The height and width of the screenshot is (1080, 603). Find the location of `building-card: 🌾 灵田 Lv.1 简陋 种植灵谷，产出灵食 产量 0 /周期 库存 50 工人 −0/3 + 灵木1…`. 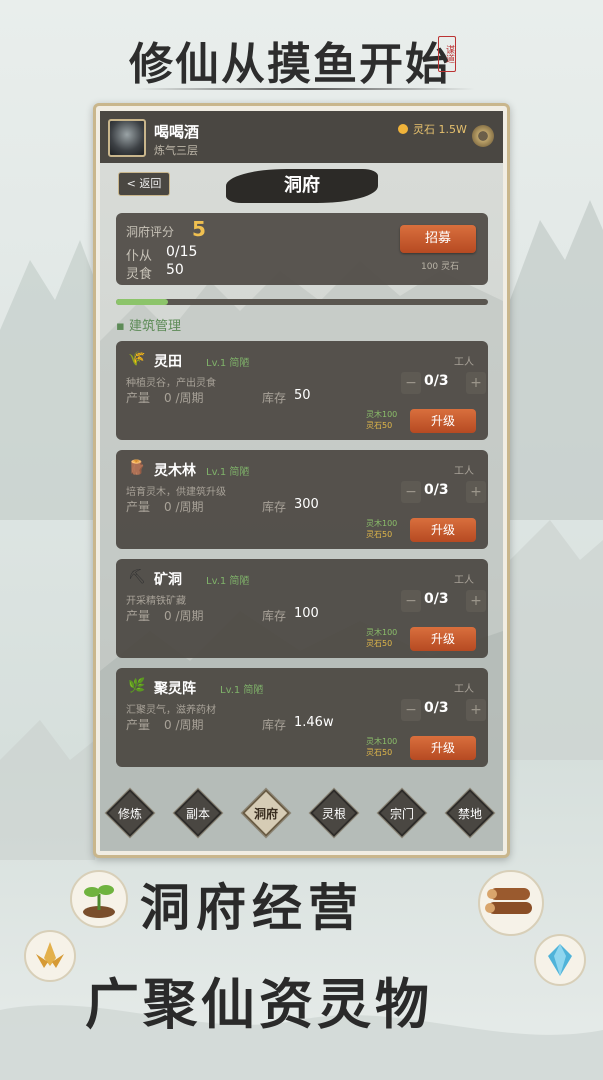

building-card: 🌾 灵田 Lv.1 简陋 种植灵谷，产出灵食 产量 0 /周期 库存 50 工人 −0/3 + 灵木1… is located at coordinates (302, 390).